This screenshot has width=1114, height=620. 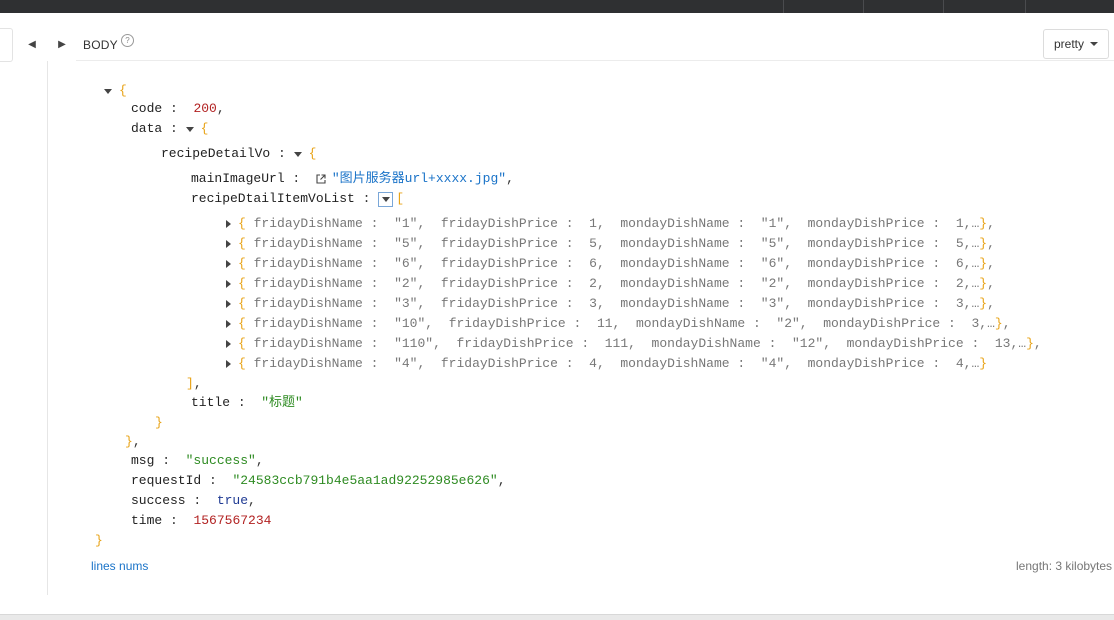 What do you see at coordinates (238, 178) in the screenshot?
I see `json-key: mainImageUrl` at bounding box center [238, 178].